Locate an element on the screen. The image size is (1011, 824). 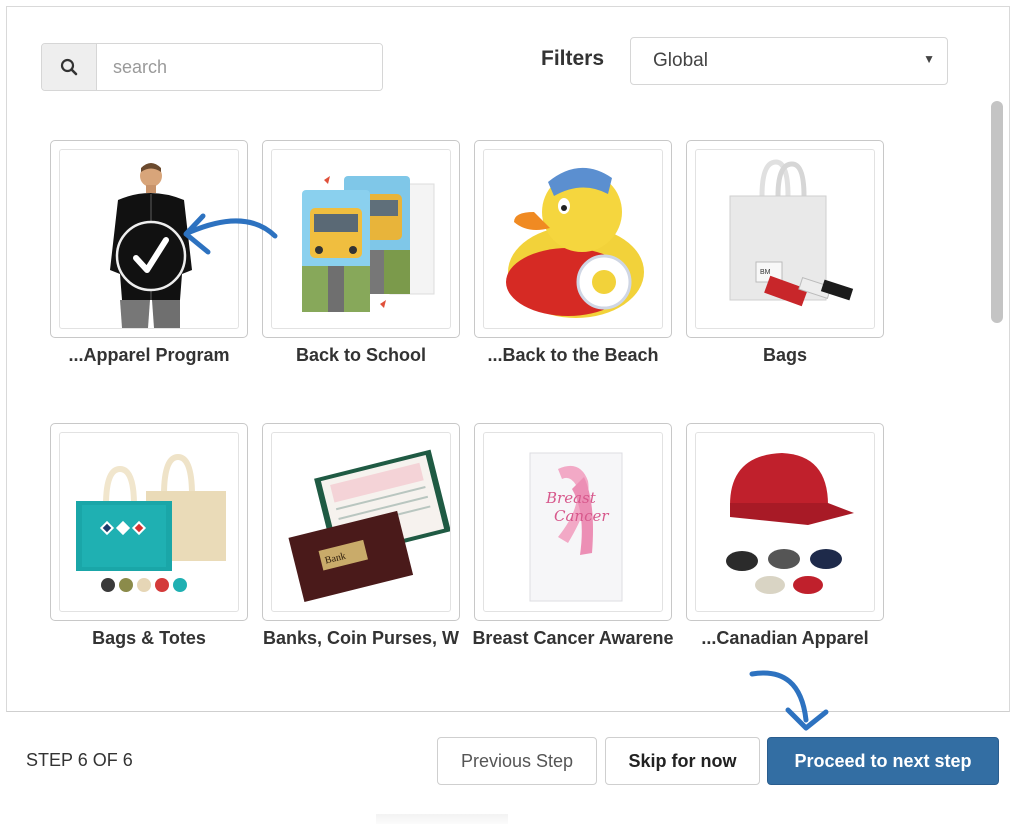
category-thumb: Bank is located at coordinates (361, 522).